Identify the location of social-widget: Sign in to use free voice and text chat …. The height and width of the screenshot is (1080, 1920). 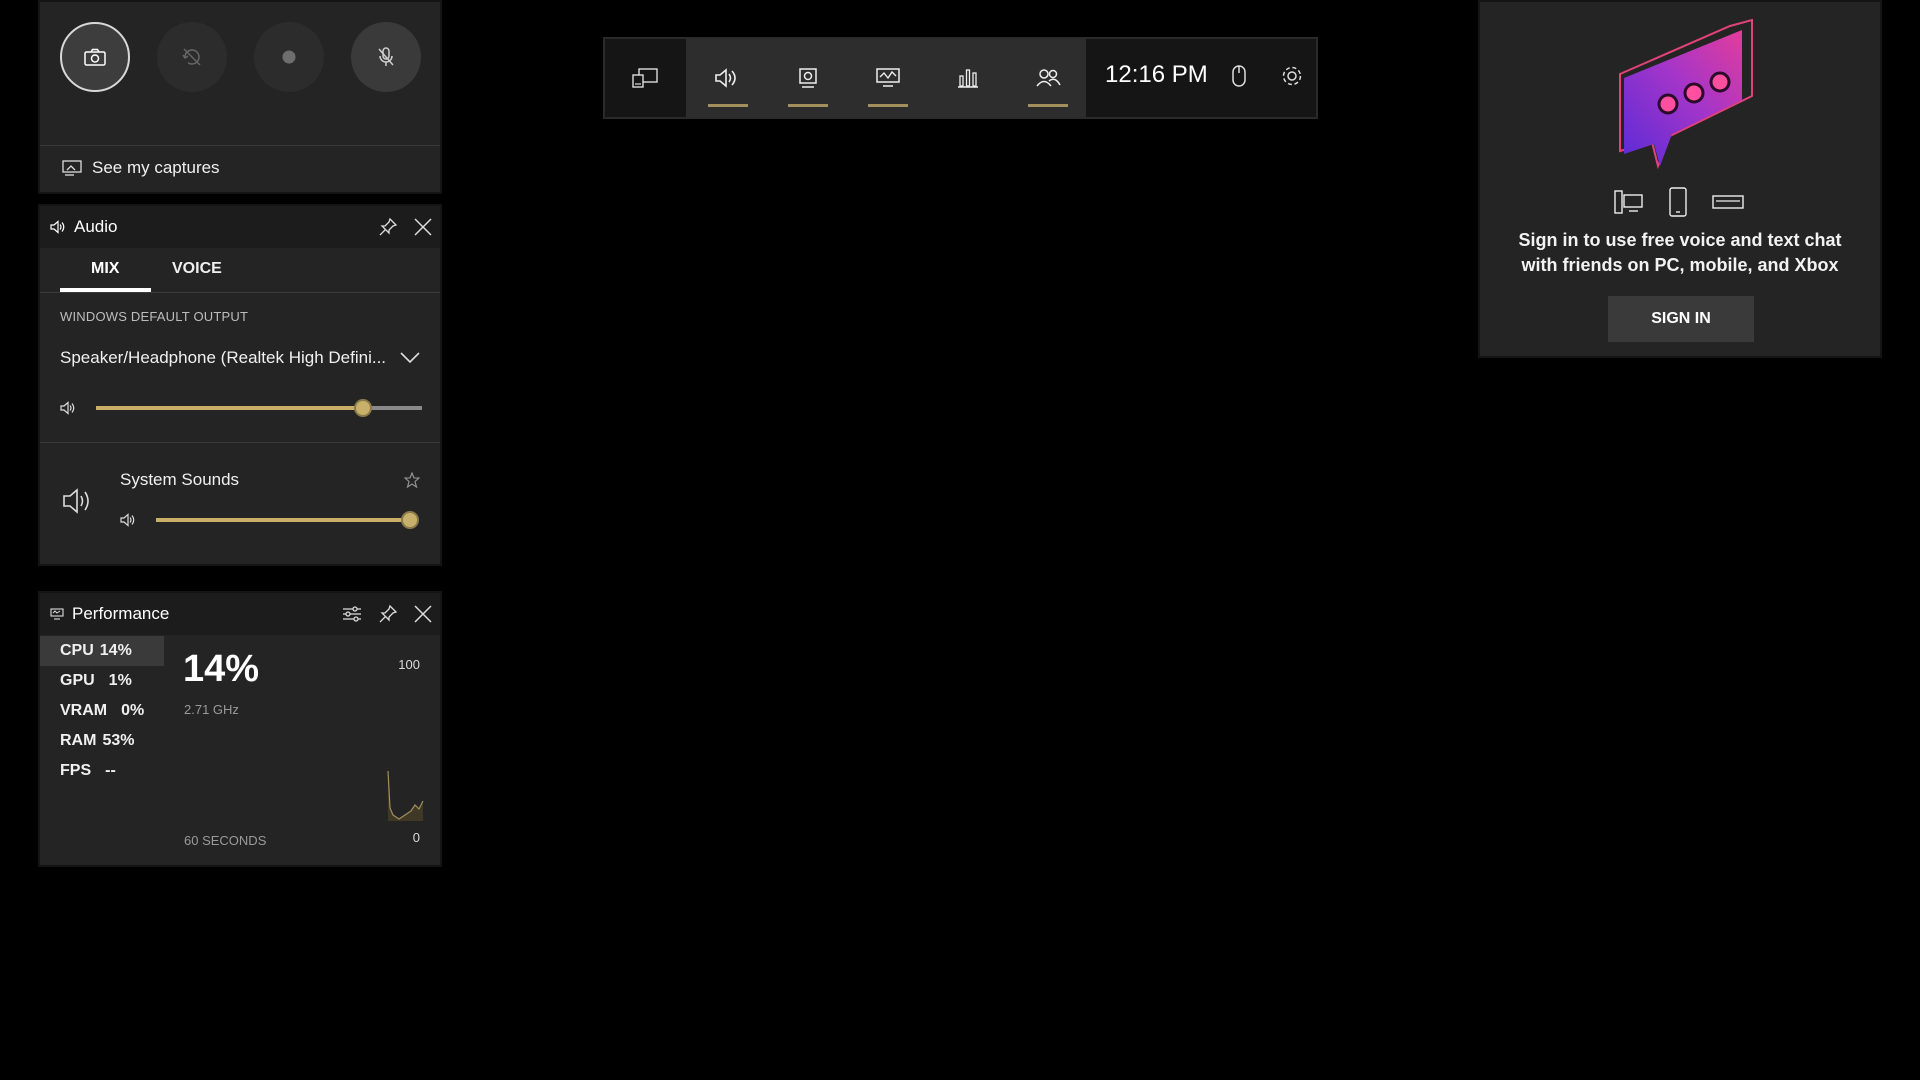
(1680, 179).